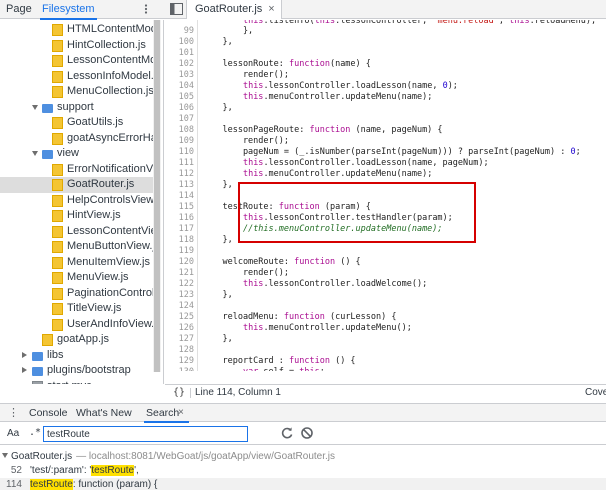 This screenshot has height=490, width=606. Describe the element at coordinates (77, 294) in the screenshot. I see `tree-file: PaginationControlView.` at that location.